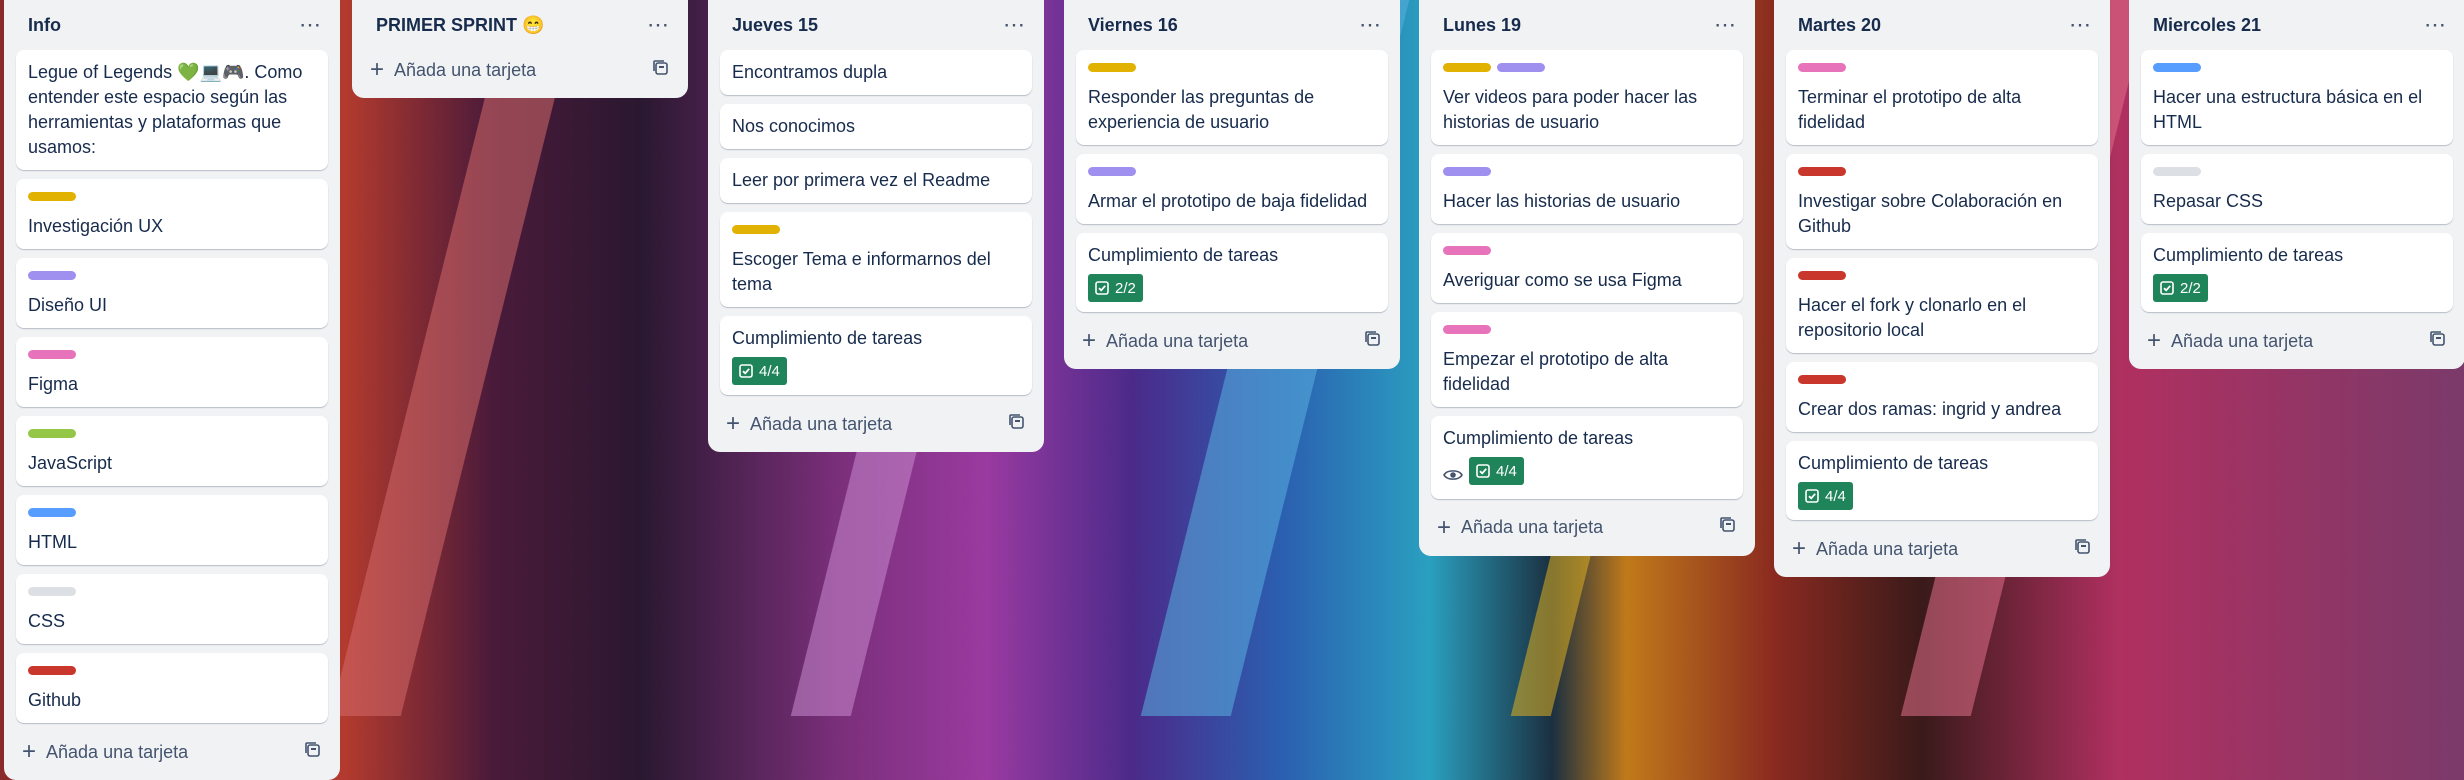 The width and height of the screenshot is (2464, 780). I want to click on card-title: CSS, so click(47, 621).